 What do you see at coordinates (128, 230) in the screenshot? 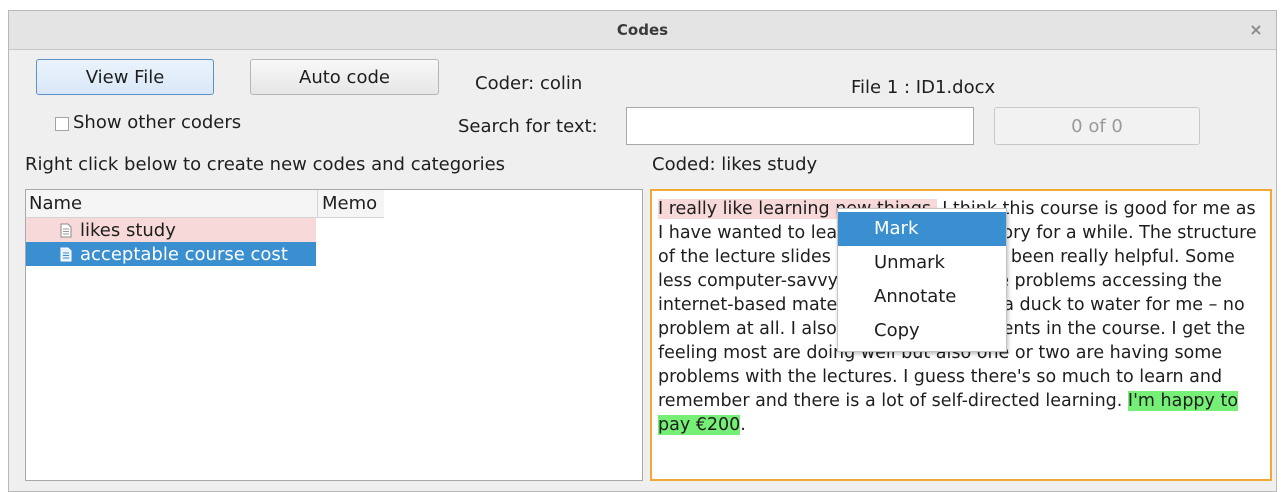
I see `tree-item-label: likes study` at bounding box center [128, 230].